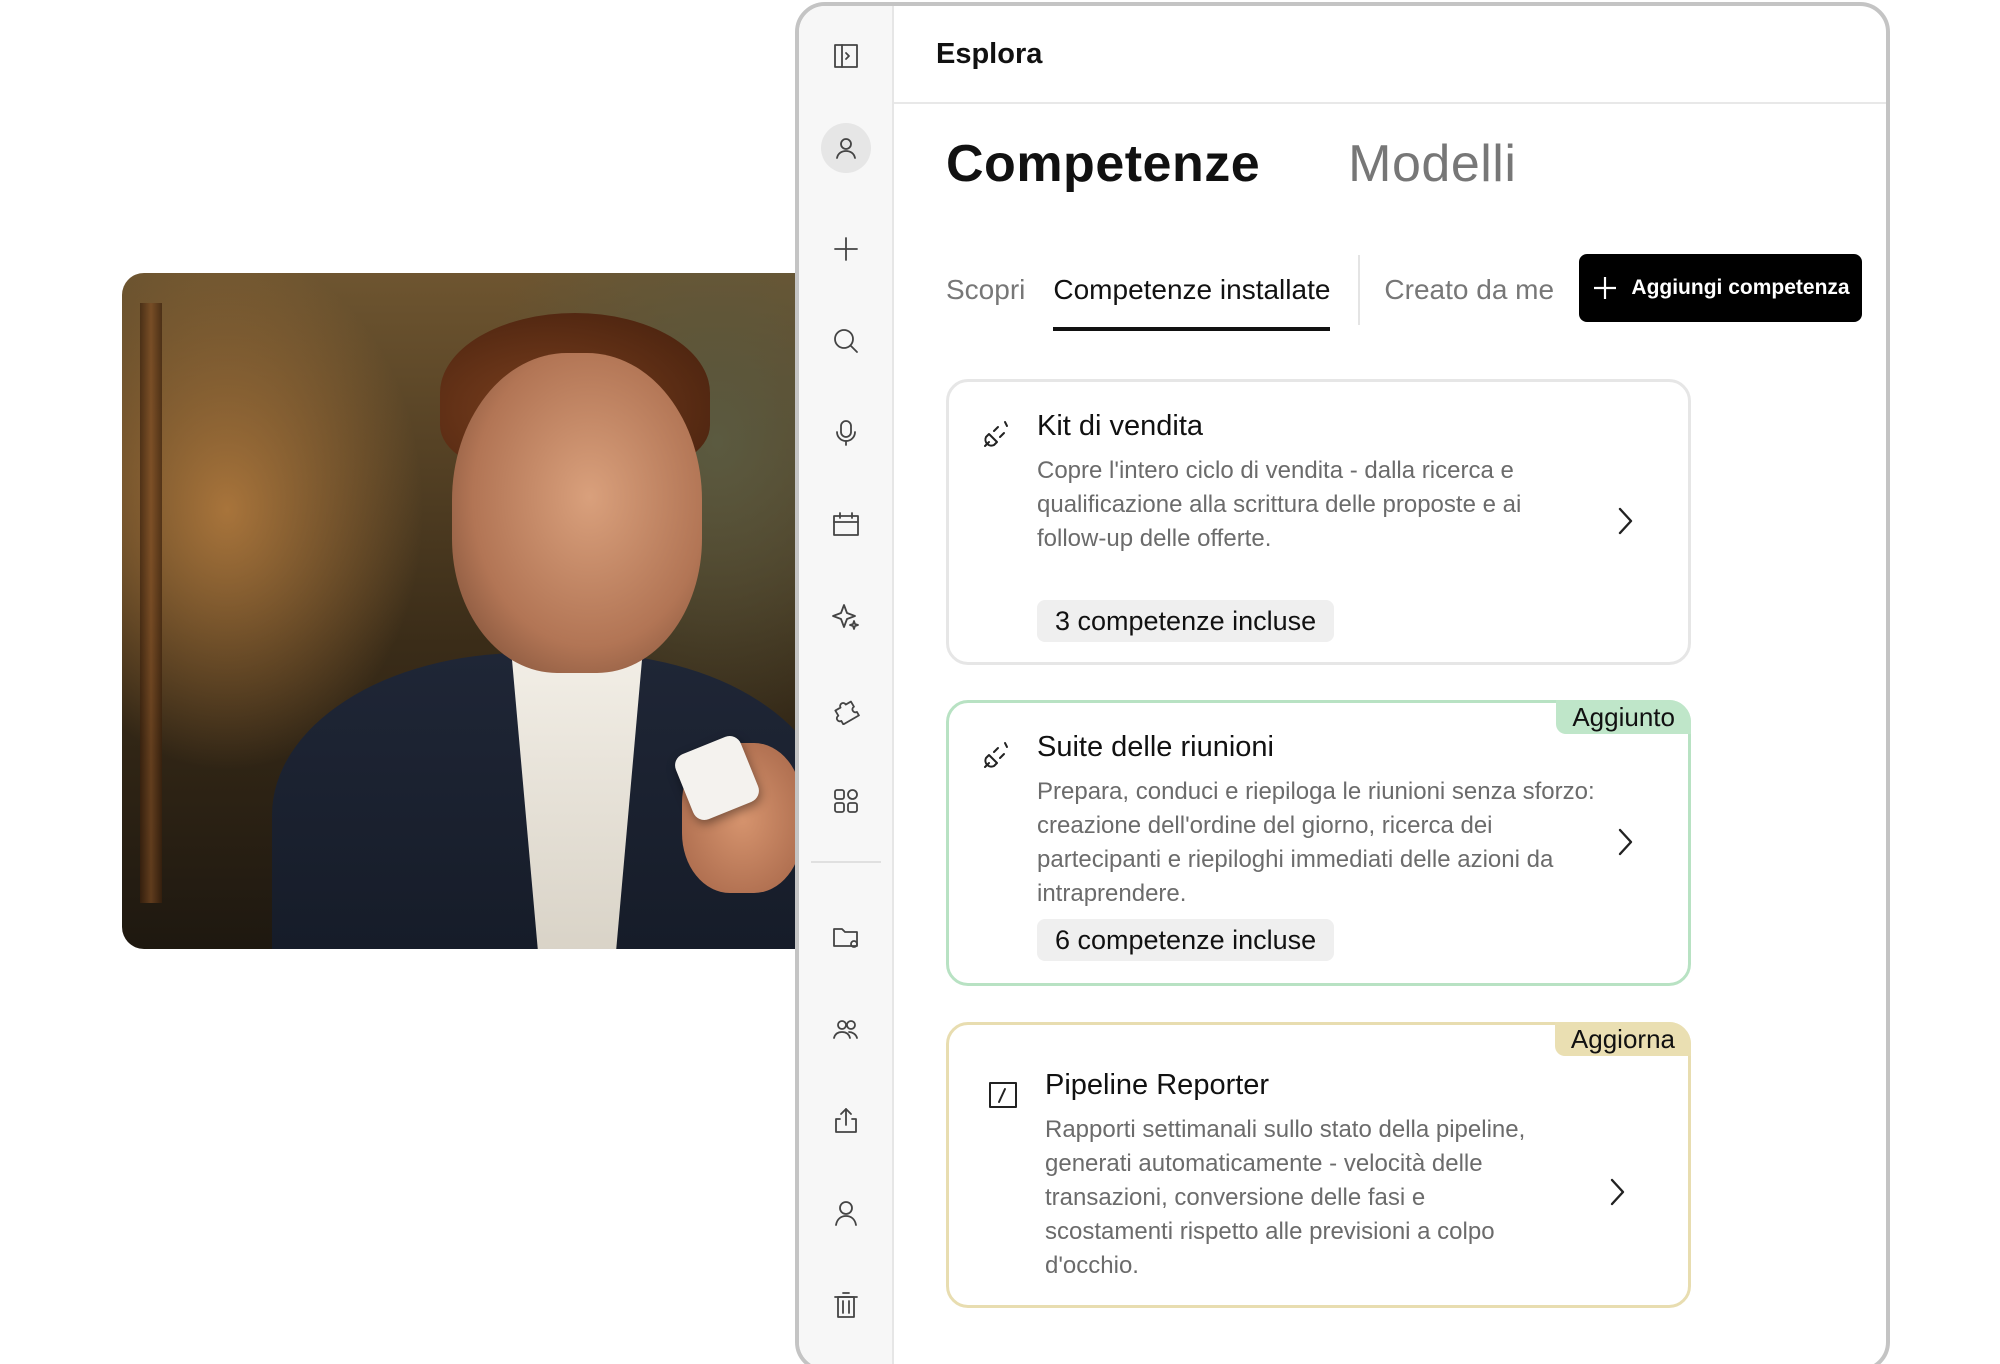 Image resolution: width=2000 pixels, height=1364 pixels. Describe the element at coordinates (846, 617) in the screenshot. I see `sparkle-icon` at that location.